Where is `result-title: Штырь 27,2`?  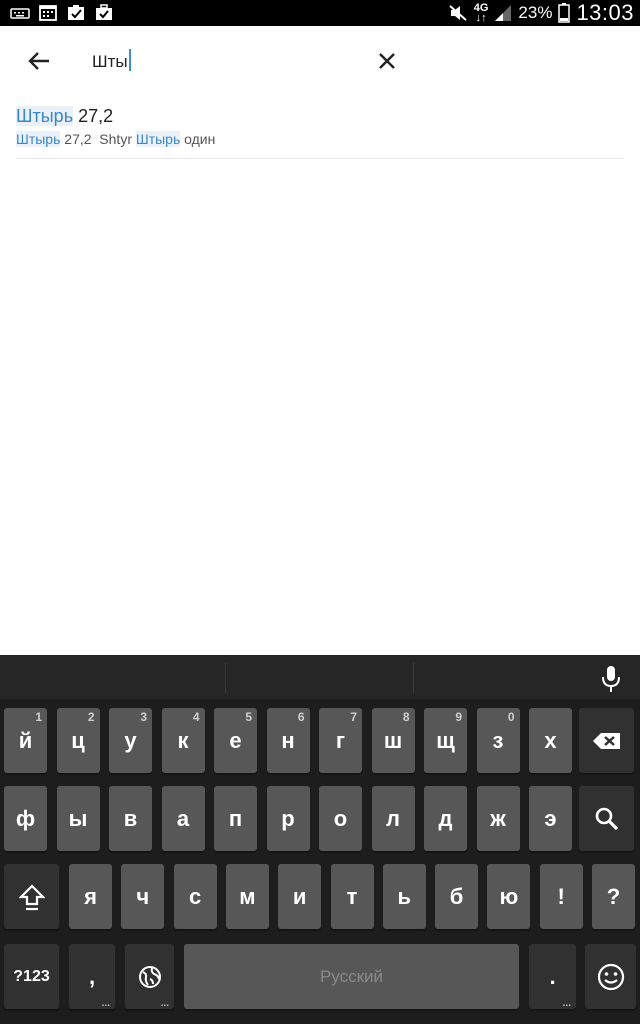
result-title: Штырь 27,2 is located at coordinates (320, 116).